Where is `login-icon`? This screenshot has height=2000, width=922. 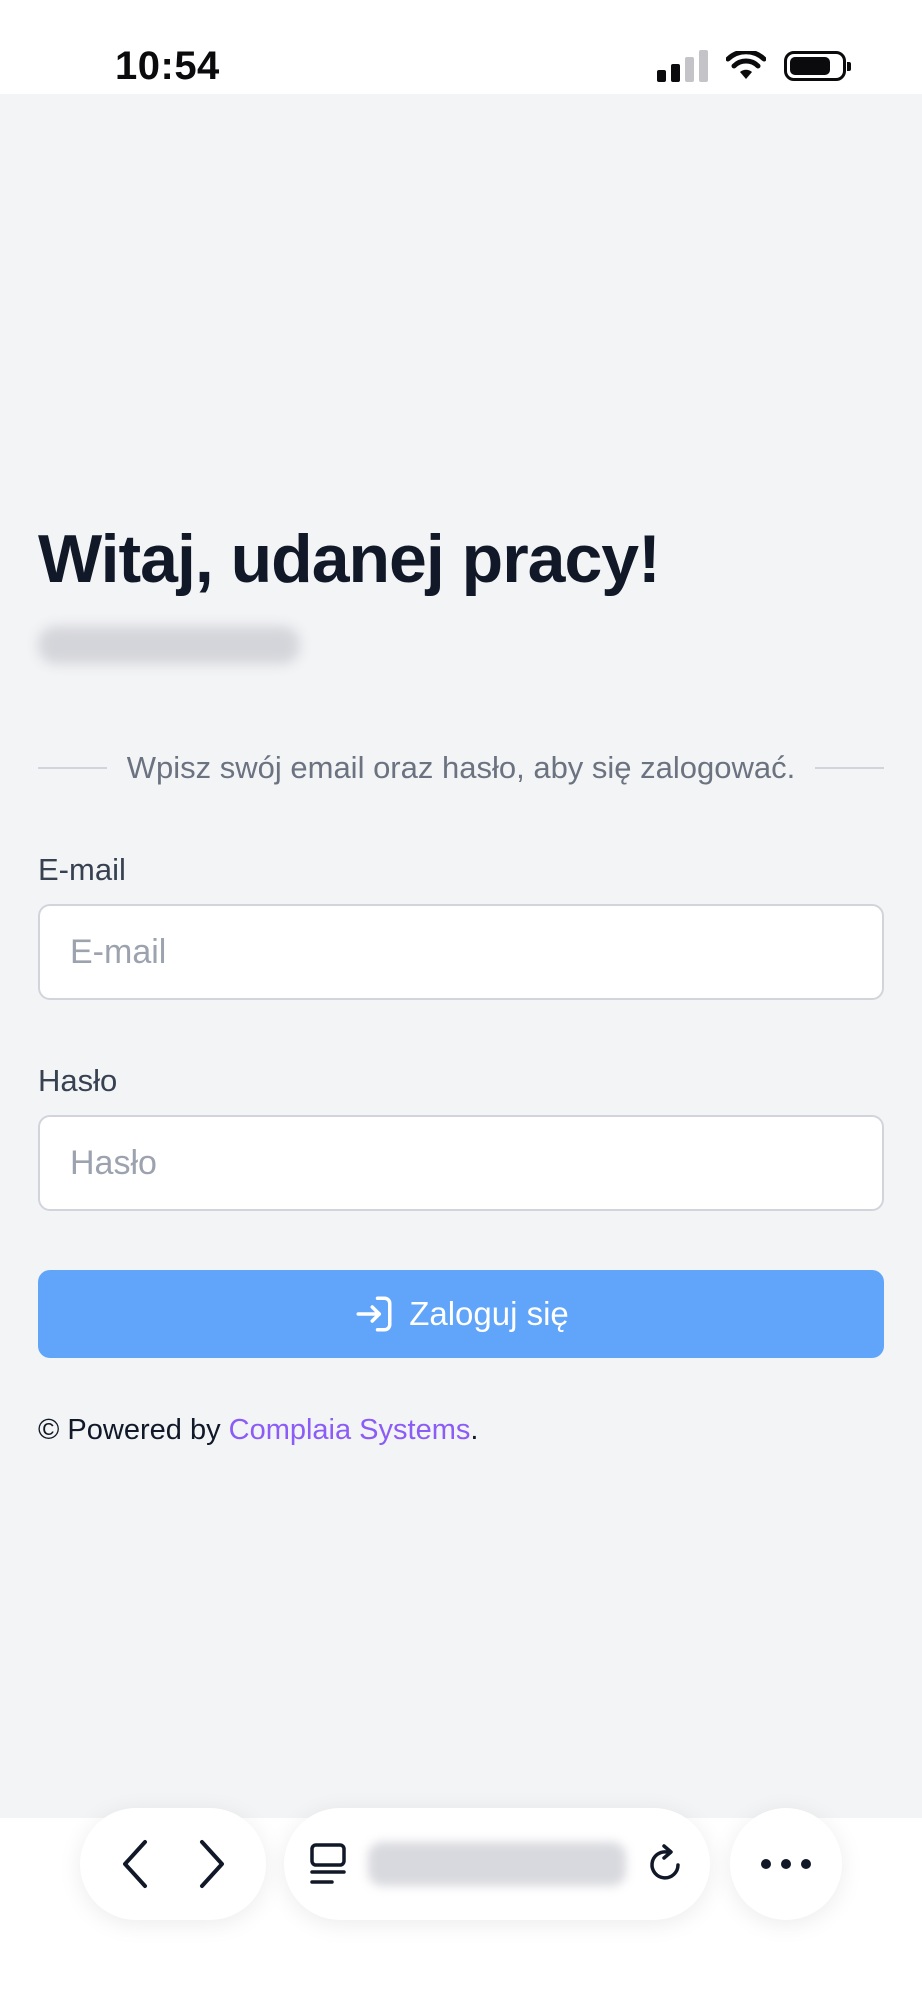 login-icon is located at coordinates (374, 1314).